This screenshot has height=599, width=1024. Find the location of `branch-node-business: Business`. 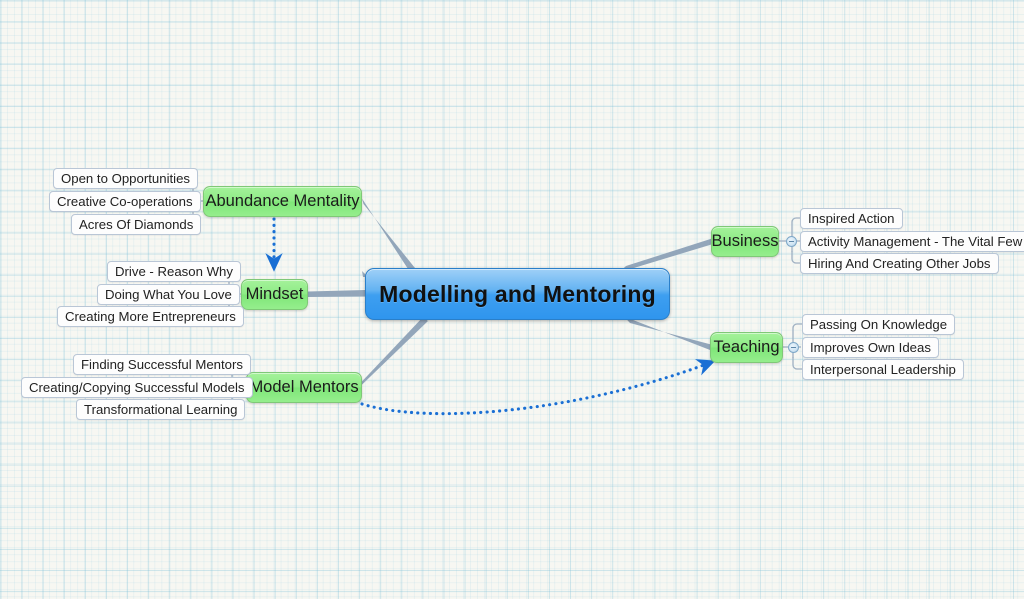

branch-node-business: Business is located at coordinates (745, 241).